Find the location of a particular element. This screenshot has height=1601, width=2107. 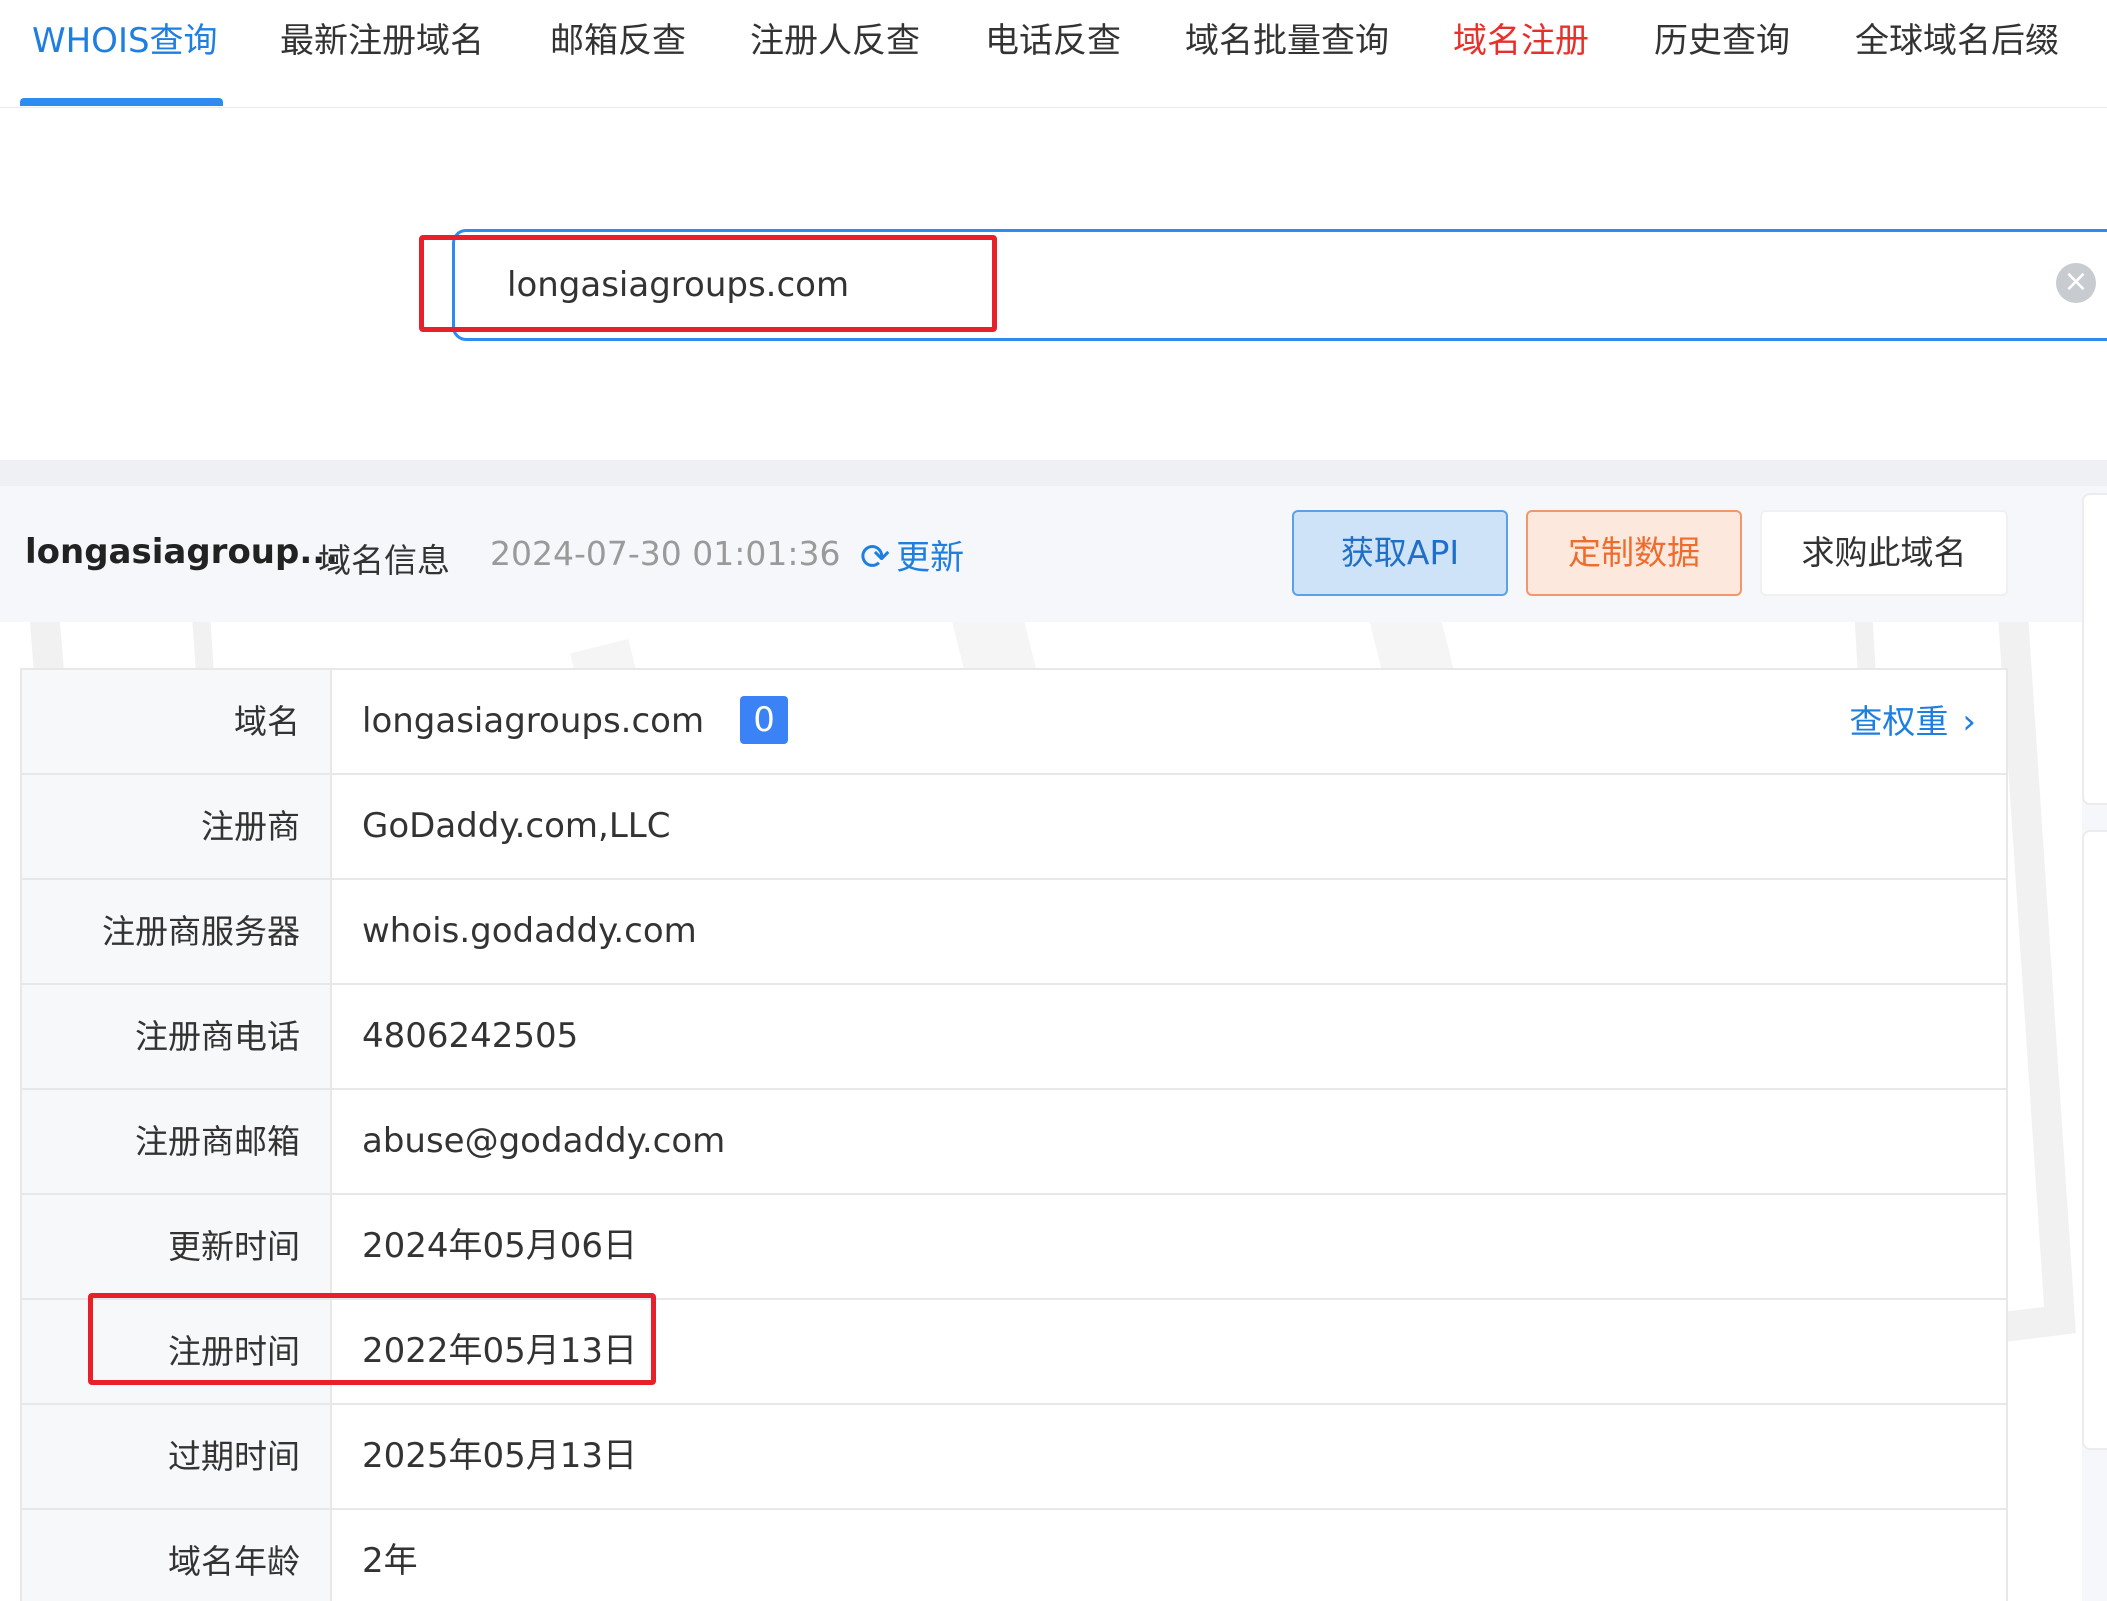

table-row: 域名年龄 2年 is located at coordinates (1014, 1555).